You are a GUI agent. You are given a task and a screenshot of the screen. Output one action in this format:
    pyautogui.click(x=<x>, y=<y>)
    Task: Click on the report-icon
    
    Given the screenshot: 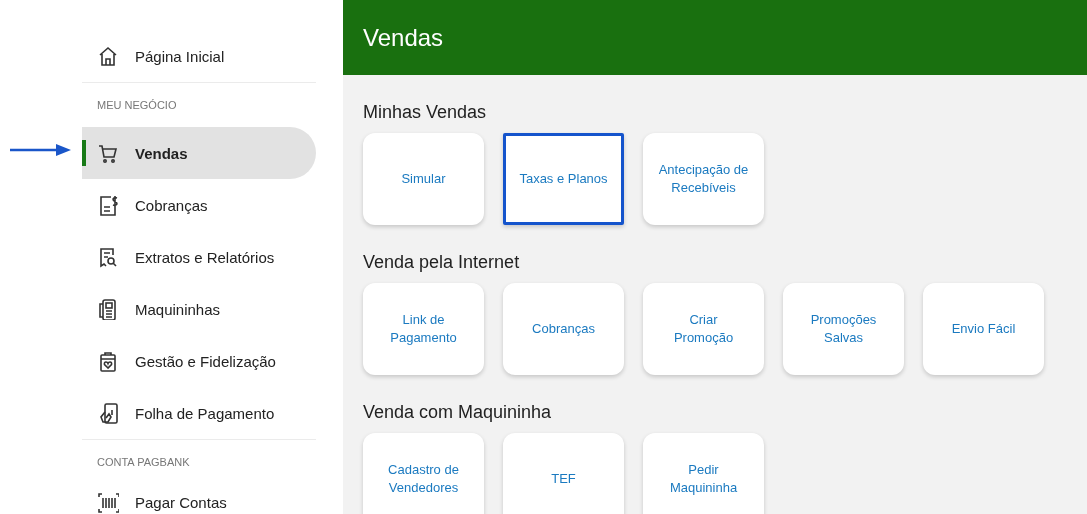 What is the action you would take?
    pyautogui.click(x=108, y=257)
    